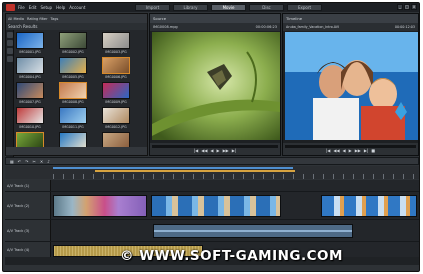 Image resolution: width=423 pixels, height=274 pixels. Describe the element at coordinates (37, 19) in the screenshot. I see `rating-filter: Rating filter` at that location.